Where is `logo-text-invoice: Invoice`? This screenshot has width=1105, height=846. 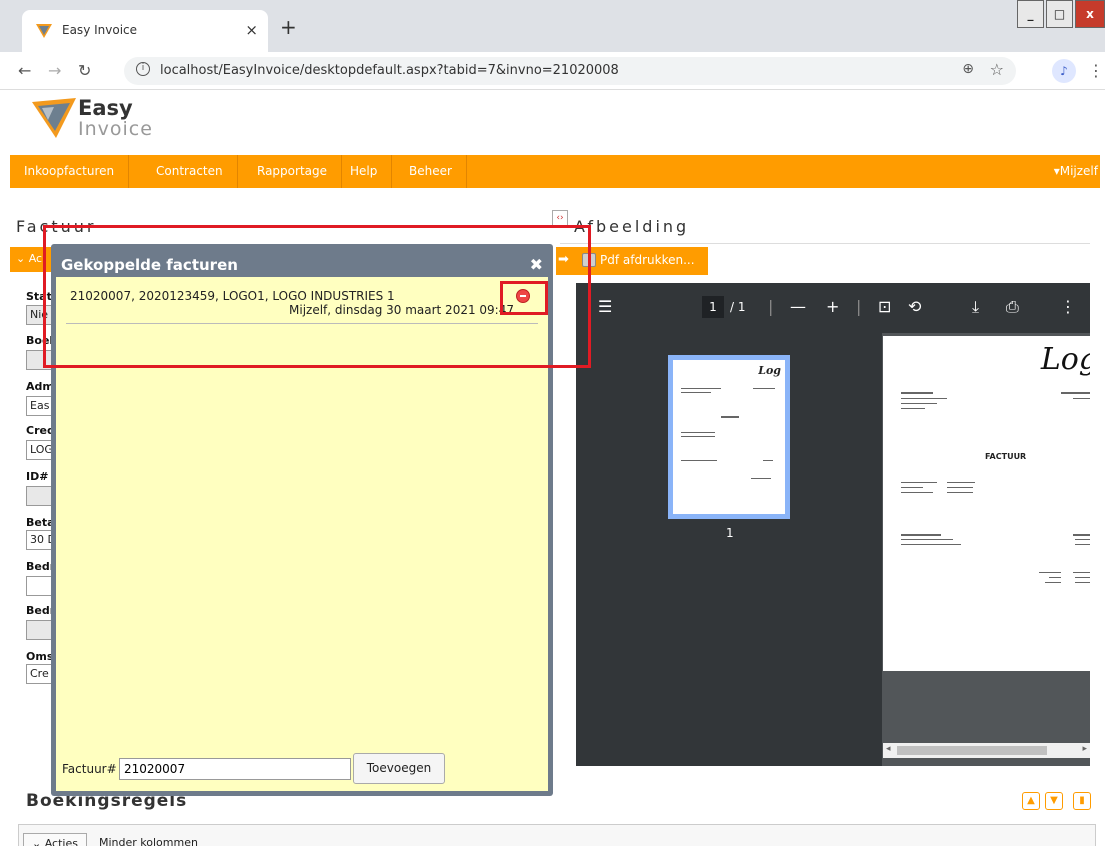 logo-text-invoice: Invoice is located at coordinates (115, 129).